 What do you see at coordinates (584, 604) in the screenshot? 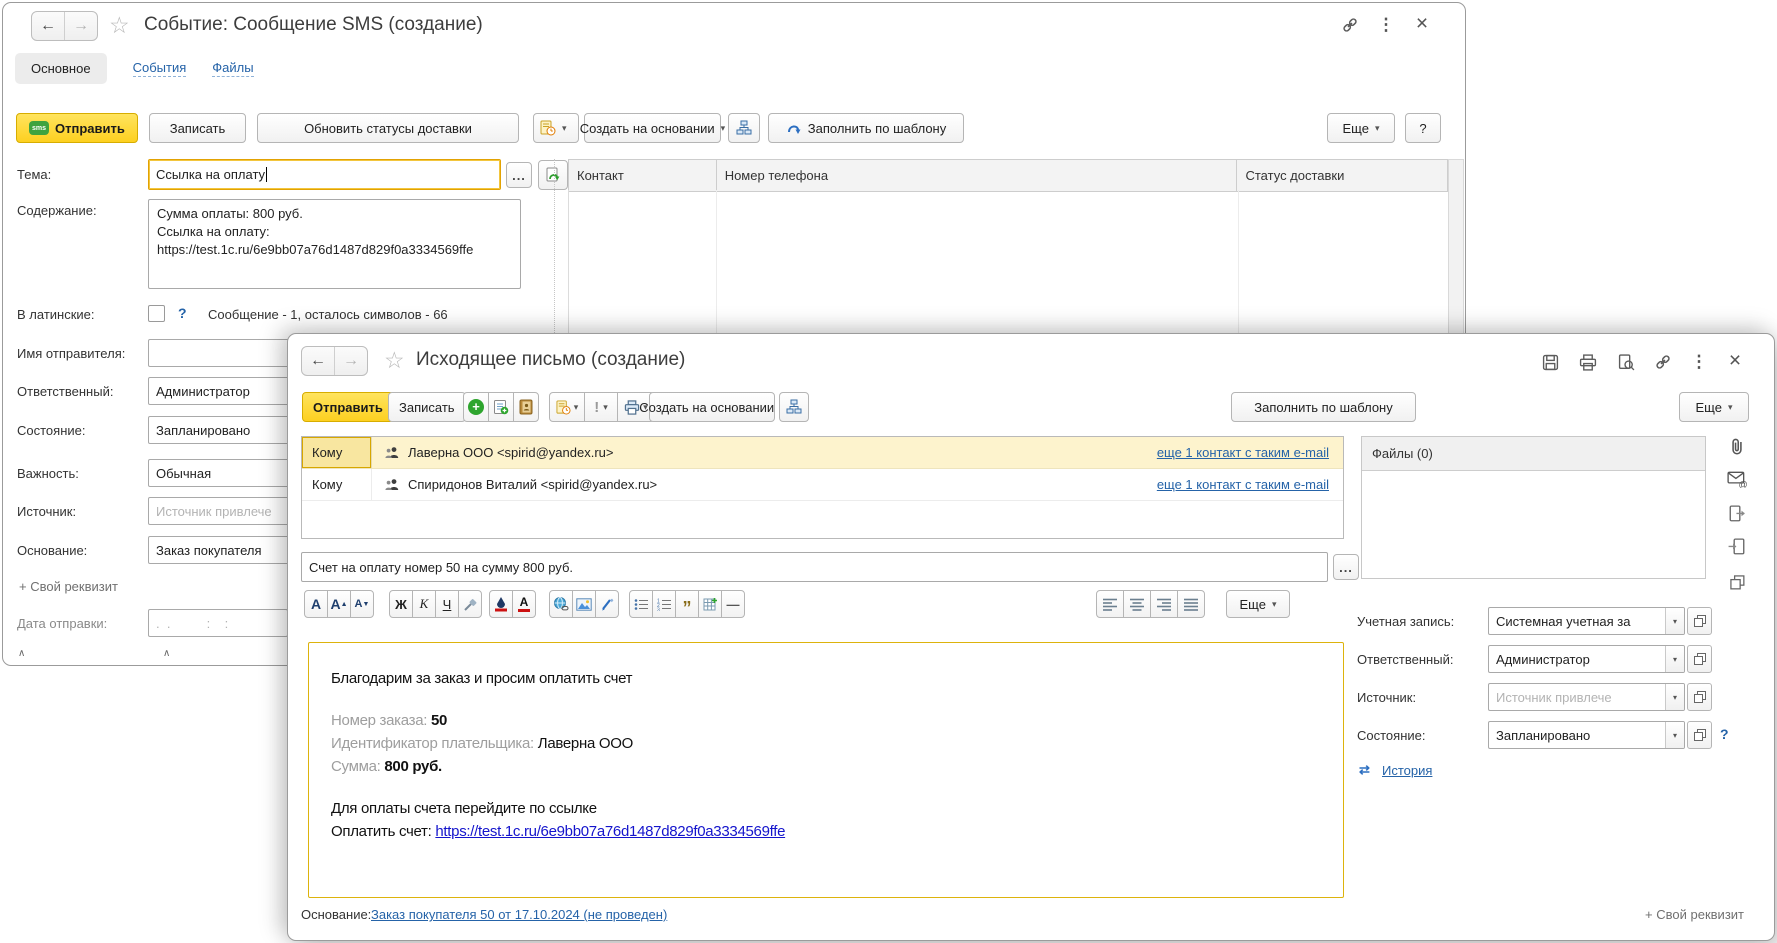
I see `insert-image-icon` at bounding box center [584, 604].